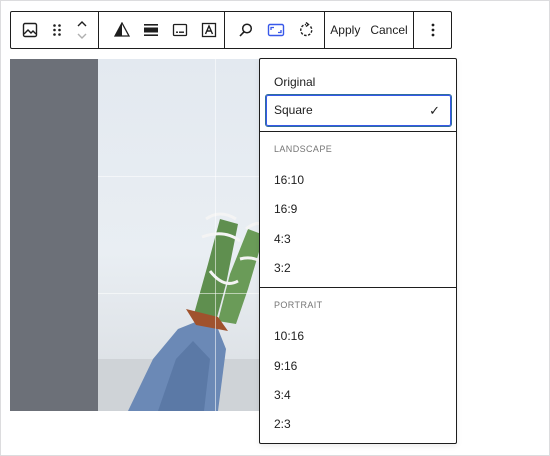 The height and width of the screenshot is (456, 550). I want to click on menu-item-10-16: 10:16, so click(289, 336).